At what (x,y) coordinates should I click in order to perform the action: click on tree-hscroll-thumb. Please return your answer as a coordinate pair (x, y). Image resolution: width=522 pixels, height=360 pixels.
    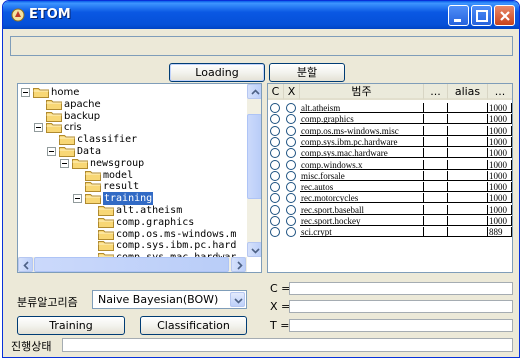
    Looking at the image, I should click on (131, 264).